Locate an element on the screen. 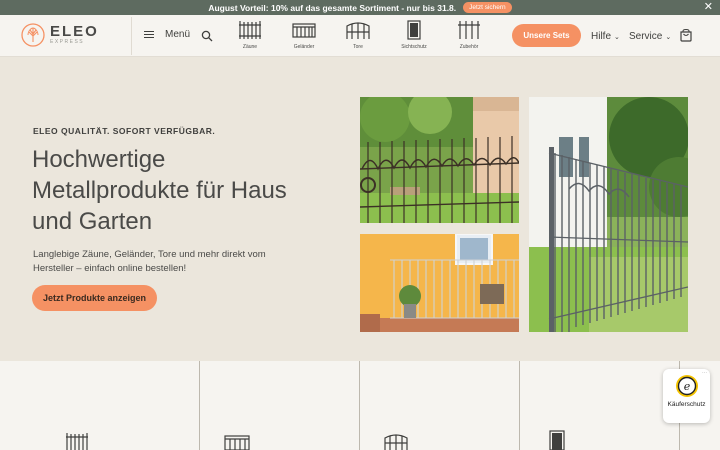 The image size is (720, 450). logo-sub: EXPRESS is located at coordinates (67, 42).